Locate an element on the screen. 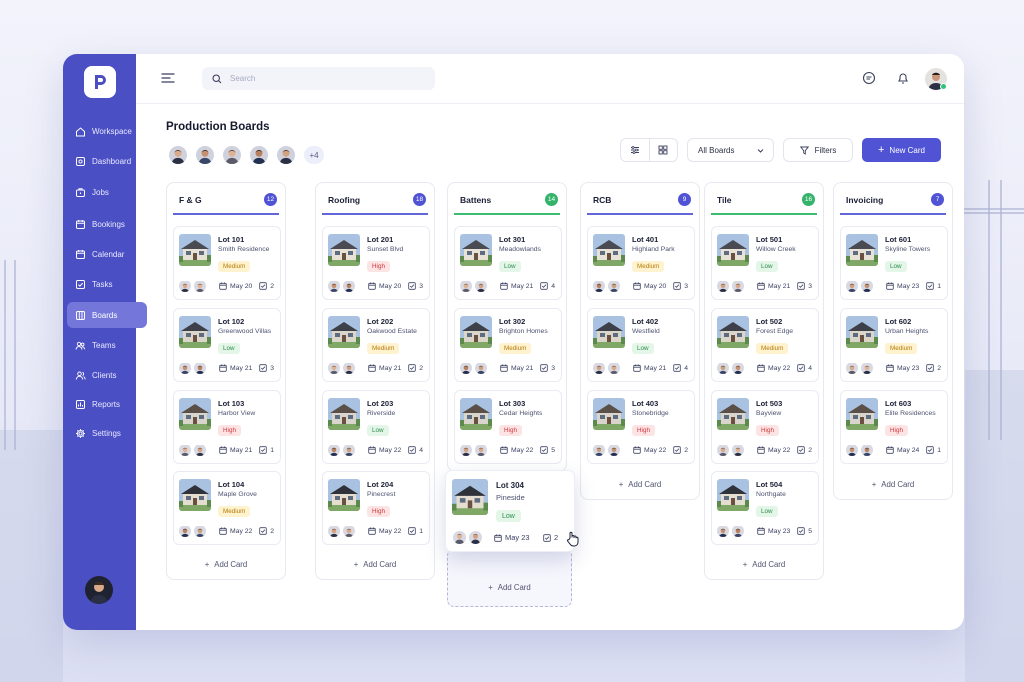 The image size is (1024, 682). board-card: Lot 302 Brighton Homes Medium May 21 3 is located at coordinates (508, 345).